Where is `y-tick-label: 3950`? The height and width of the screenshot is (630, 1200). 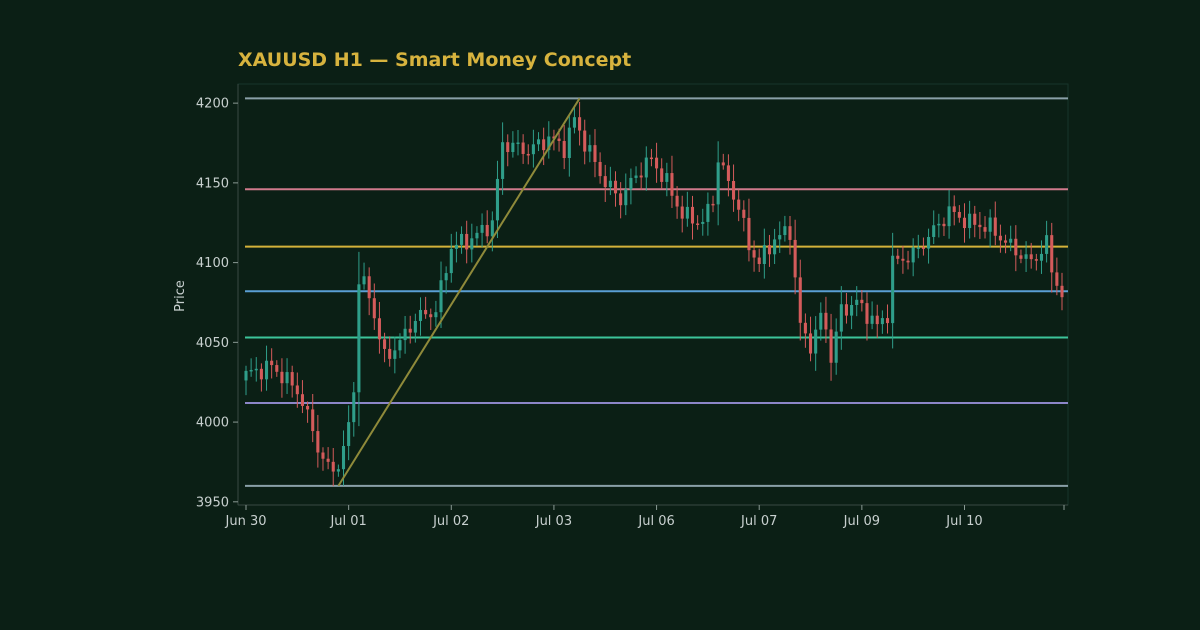
y-tick-label: 3950 is located at coordinates (212, 502).